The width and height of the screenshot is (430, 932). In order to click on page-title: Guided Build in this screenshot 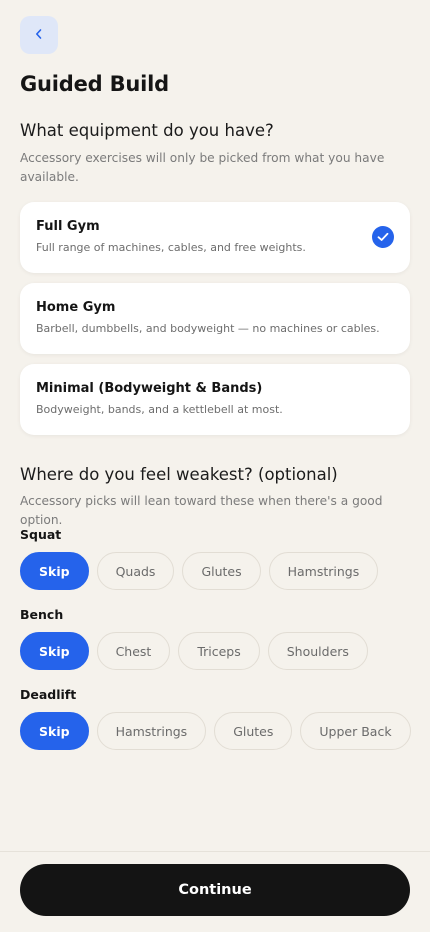, I will do `click(94, 84)`.